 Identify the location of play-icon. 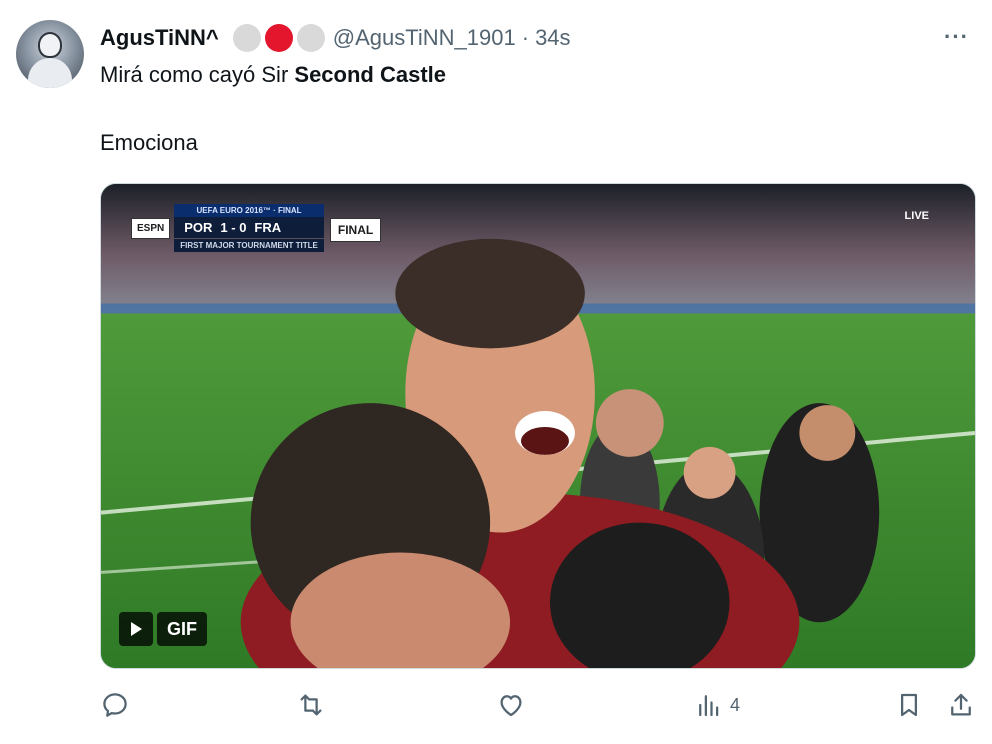
(136, 629).